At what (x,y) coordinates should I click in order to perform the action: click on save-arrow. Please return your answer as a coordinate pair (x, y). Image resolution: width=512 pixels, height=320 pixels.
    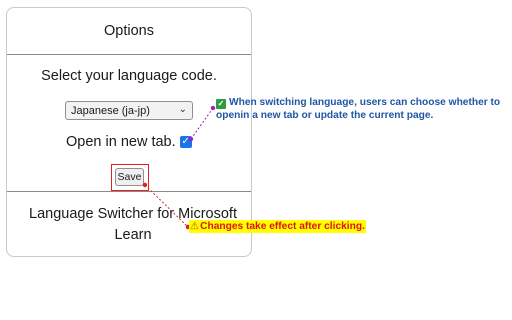
    Looking at the image, I should click on (166, 206).